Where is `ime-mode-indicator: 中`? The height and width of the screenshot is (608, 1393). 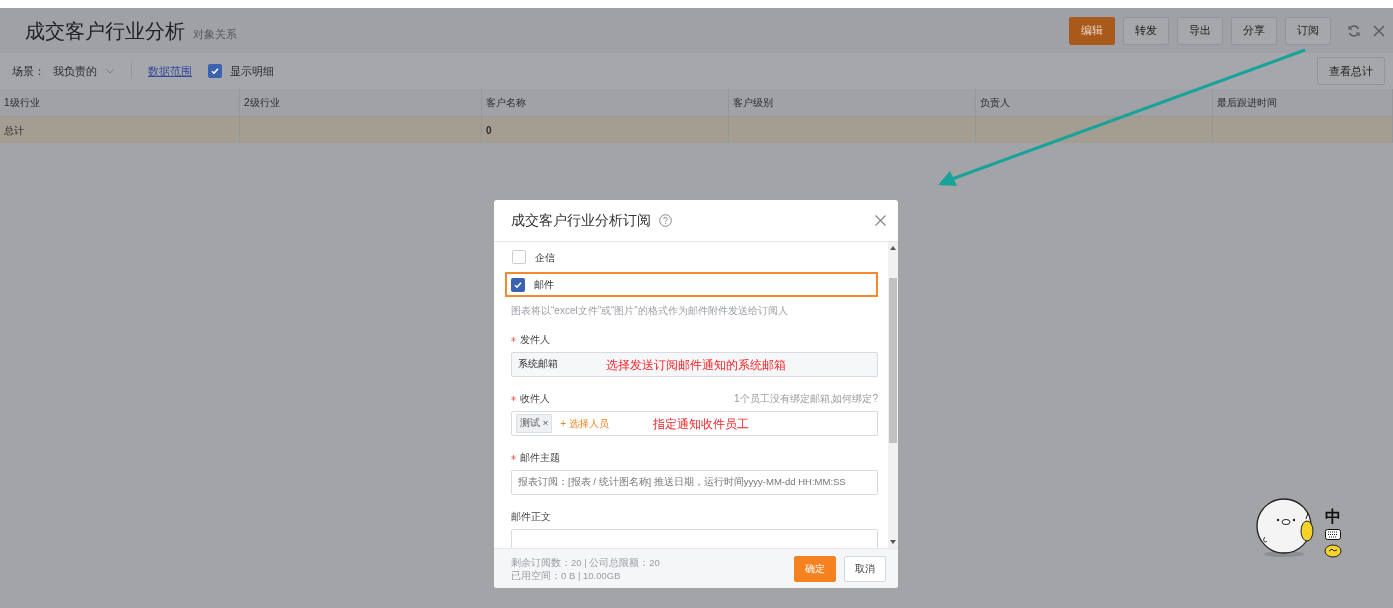 ime-mode-indicator: 中 is located at coordinates (1333, 517).